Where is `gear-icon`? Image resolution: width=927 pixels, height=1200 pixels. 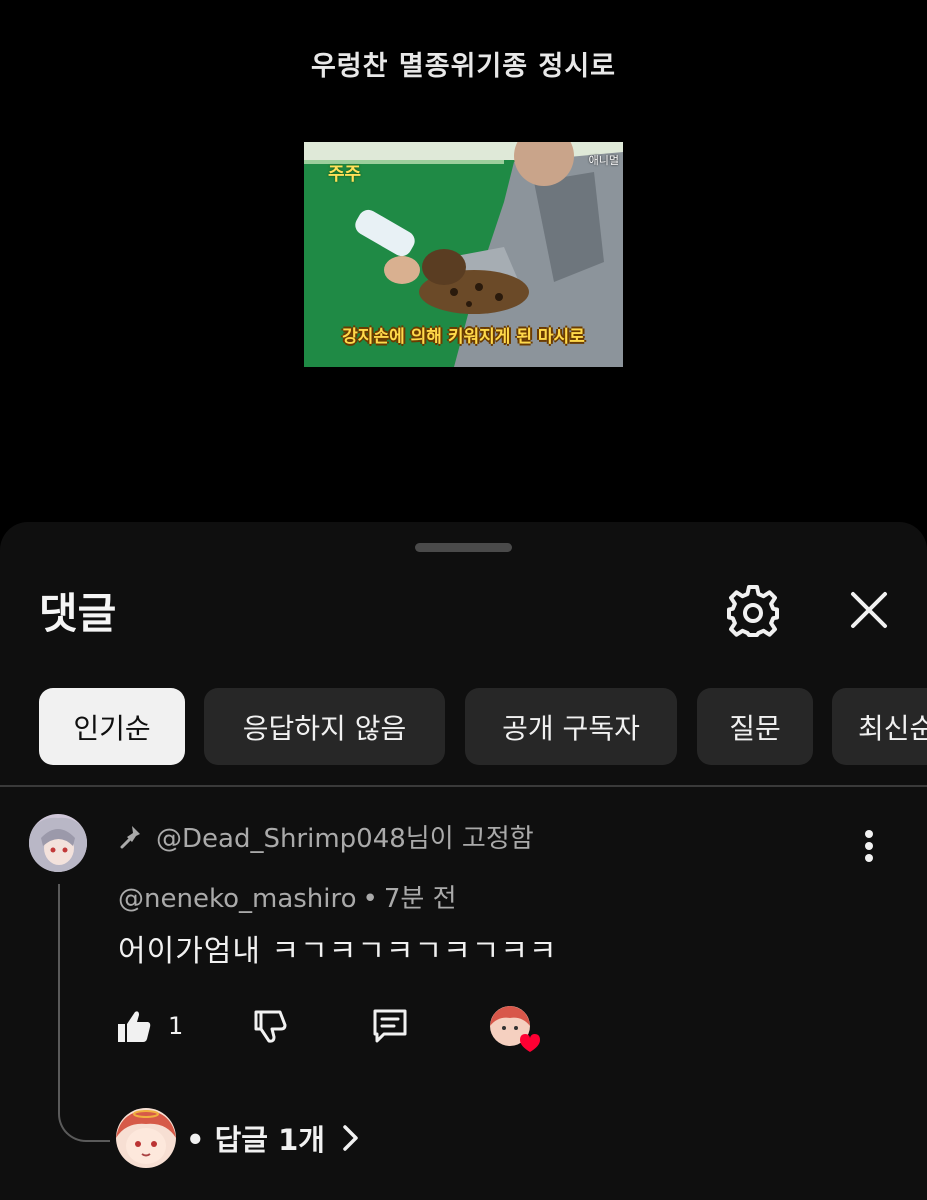 gear-icon is located at coordinates (753, 611).